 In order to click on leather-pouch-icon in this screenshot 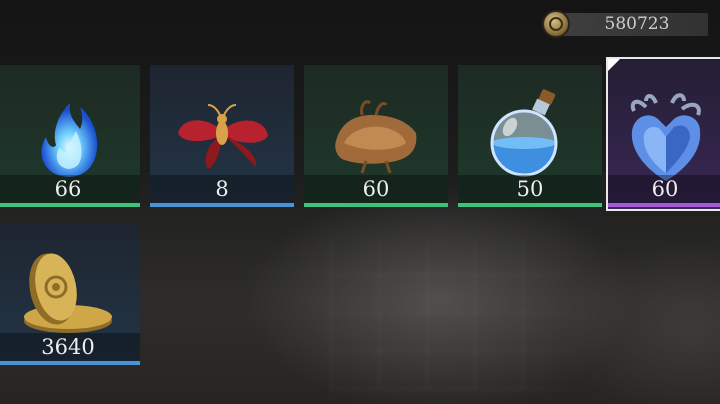, I will do `click(376, 137)`.